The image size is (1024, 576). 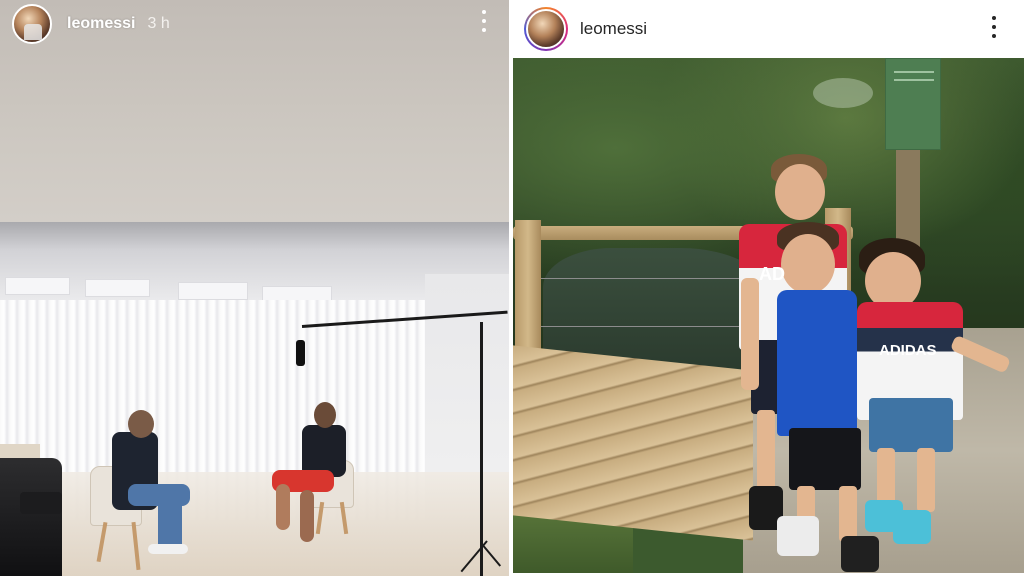 I want to click on kid-arm, so click(x=750, y=334).